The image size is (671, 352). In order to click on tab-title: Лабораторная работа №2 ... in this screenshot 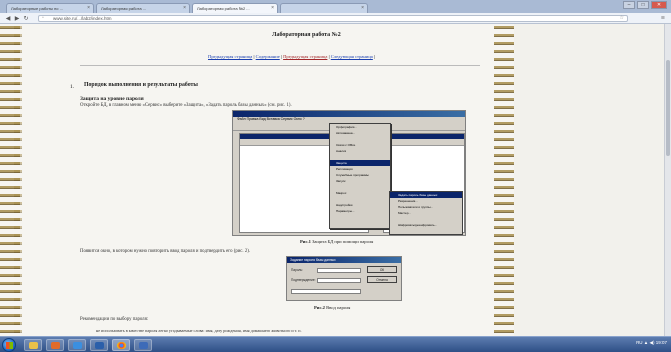, I will do `click(223, 8)`.